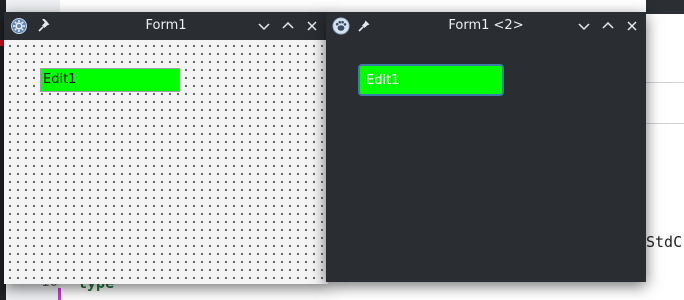 This screenshot has height=300, width=684. I want to click on code-text-partial: StdC, so click(664, 242).